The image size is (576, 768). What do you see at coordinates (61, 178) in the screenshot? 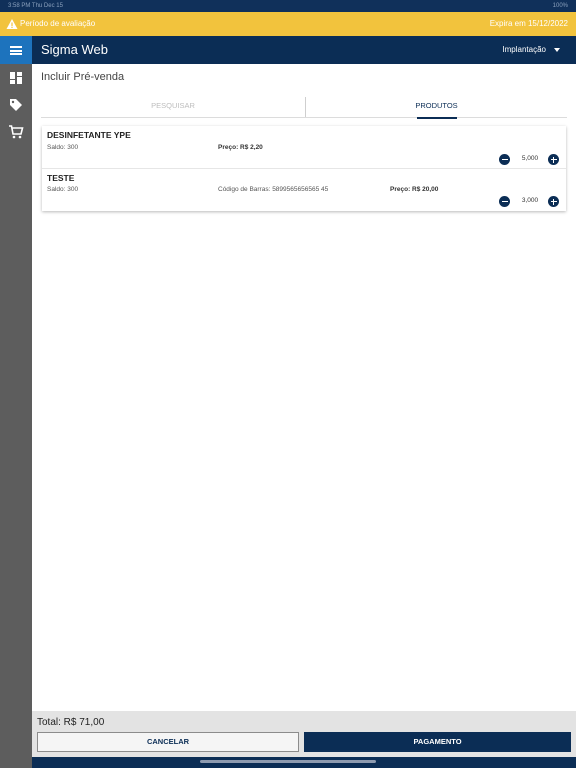
I see `product-name: TESTE` at bounding box center [61, 178].